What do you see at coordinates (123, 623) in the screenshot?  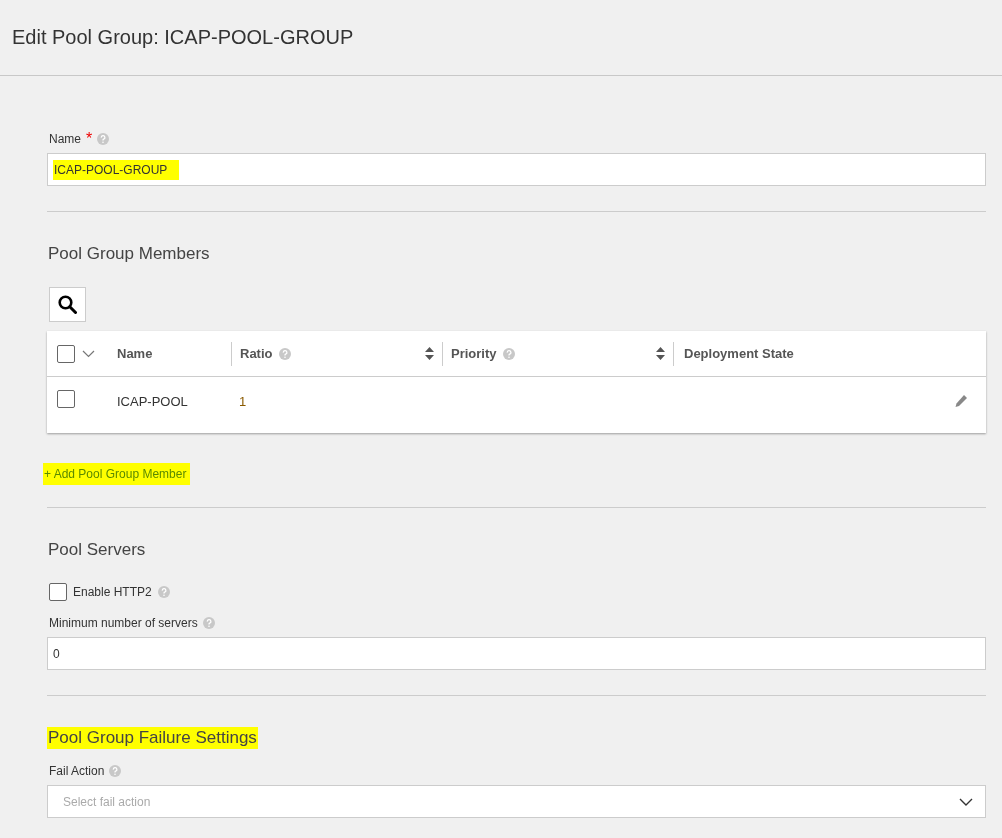 I see `field-label: Minimum number of servers` at bounding box center [123, 623].